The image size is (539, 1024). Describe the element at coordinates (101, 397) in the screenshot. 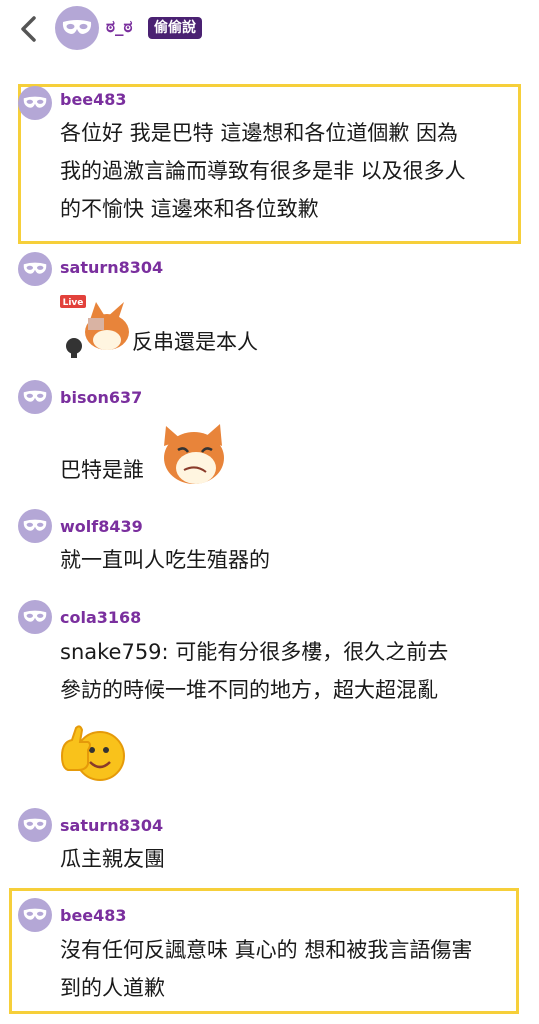

I see `username: bison637` at that location.